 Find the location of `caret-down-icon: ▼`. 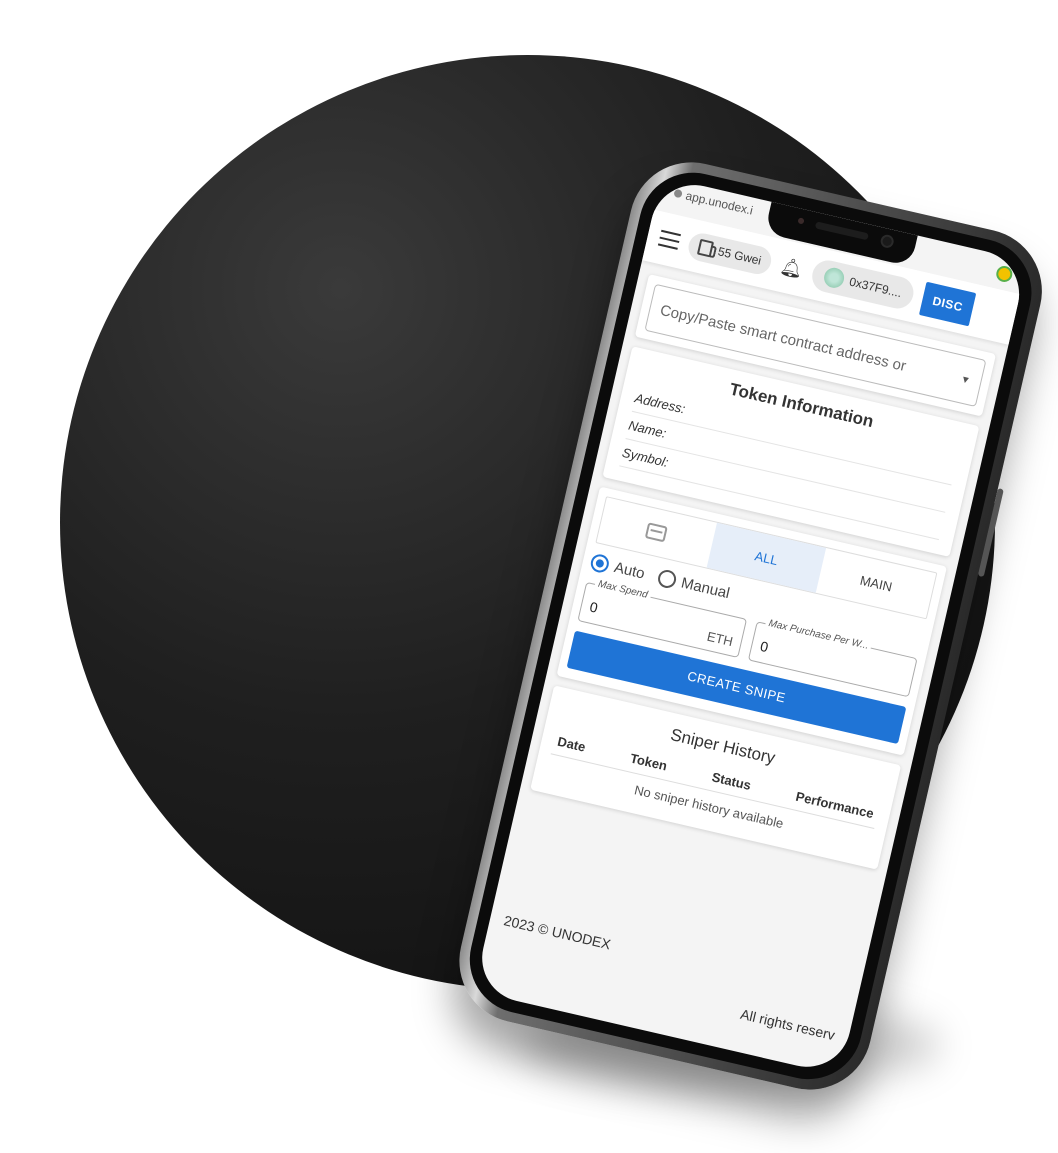

caret-down-icon: ▼ is located at coordinates (965, 380).